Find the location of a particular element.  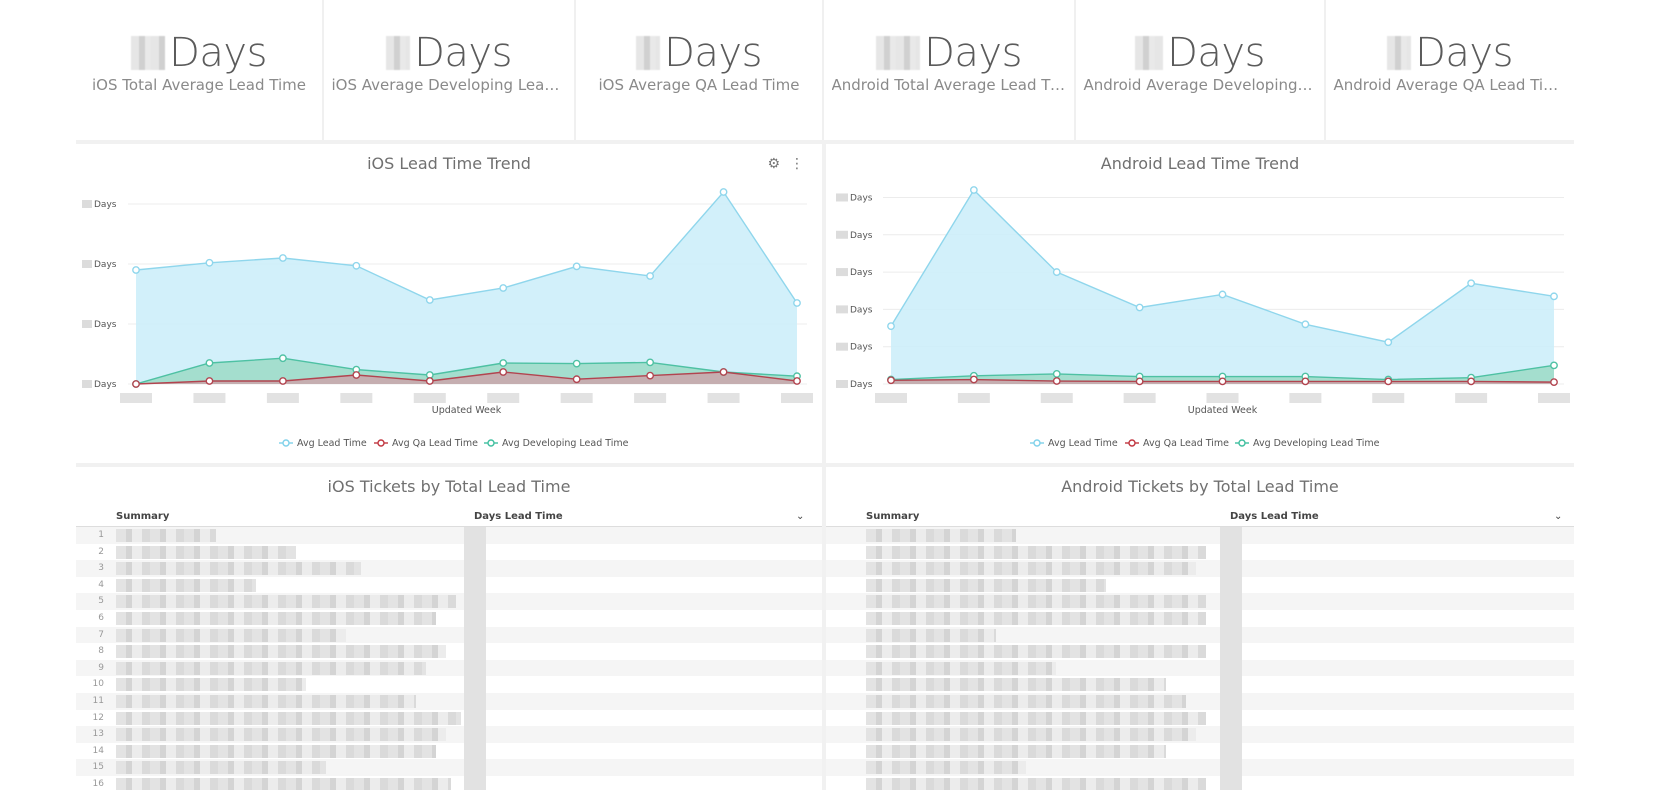

kpi-unit: Days is located at coordinates (713, 53).